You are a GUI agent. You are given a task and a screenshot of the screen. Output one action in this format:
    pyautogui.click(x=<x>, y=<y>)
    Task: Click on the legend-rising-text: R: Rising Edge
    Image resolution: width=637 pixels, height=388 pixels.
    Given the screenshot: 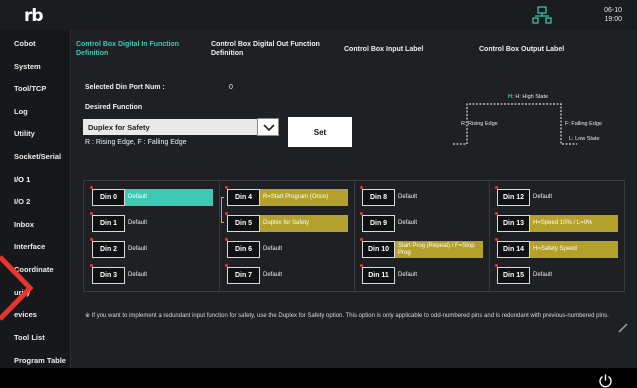 What is the action you would take?
    pyautogui.click(x=479, y=124)
    